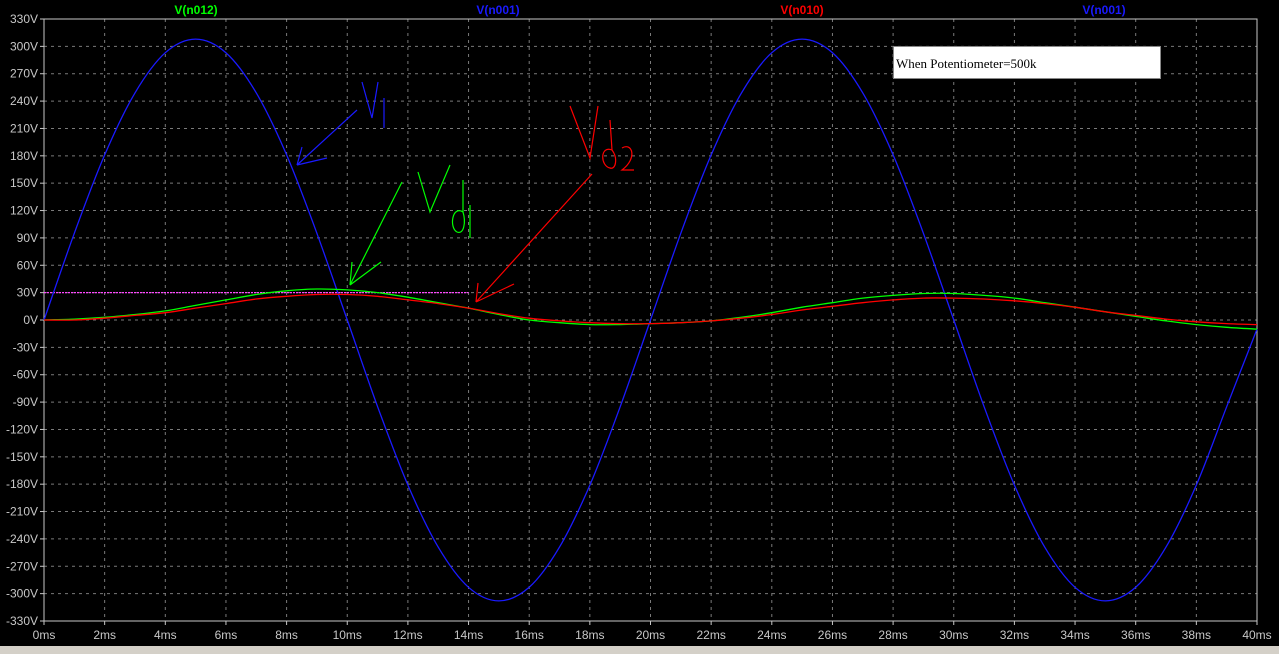 The height and width of the screenshot is (654, 1279). Describe the element at coordinates (22, 566) in the screenshot. I see `y-tick-label: -270V` at that location.